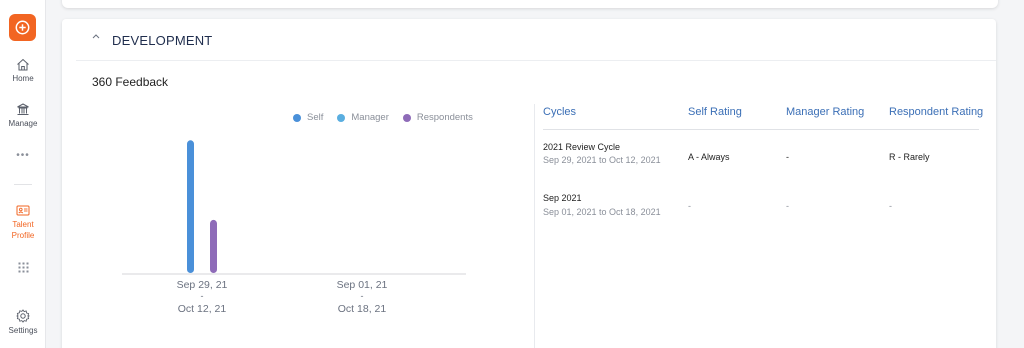  What do you see at coordinates (825, 112) in the screenshot?
I see `column-header-manager-rating: Manager Rating` at bounding box center [825, 112].